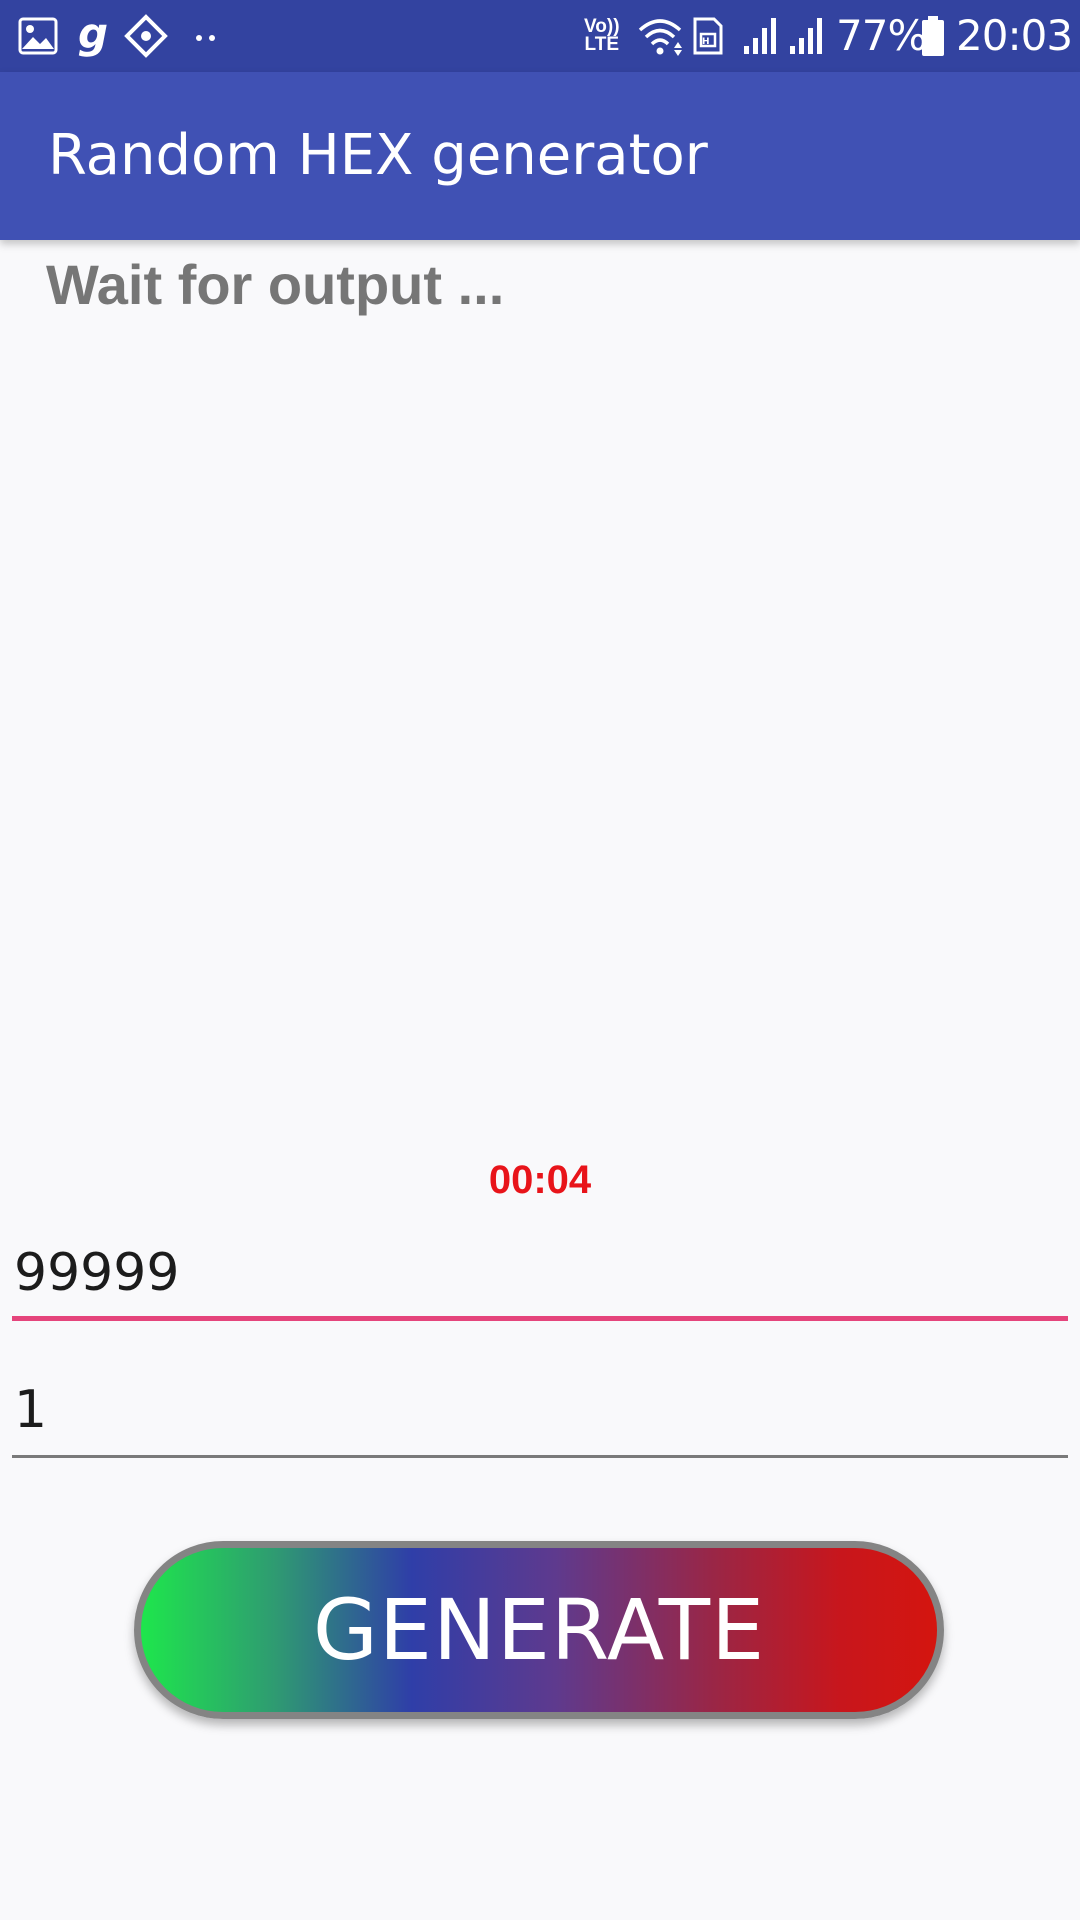  I want to click on sim-icon: H, so click(708, 36).